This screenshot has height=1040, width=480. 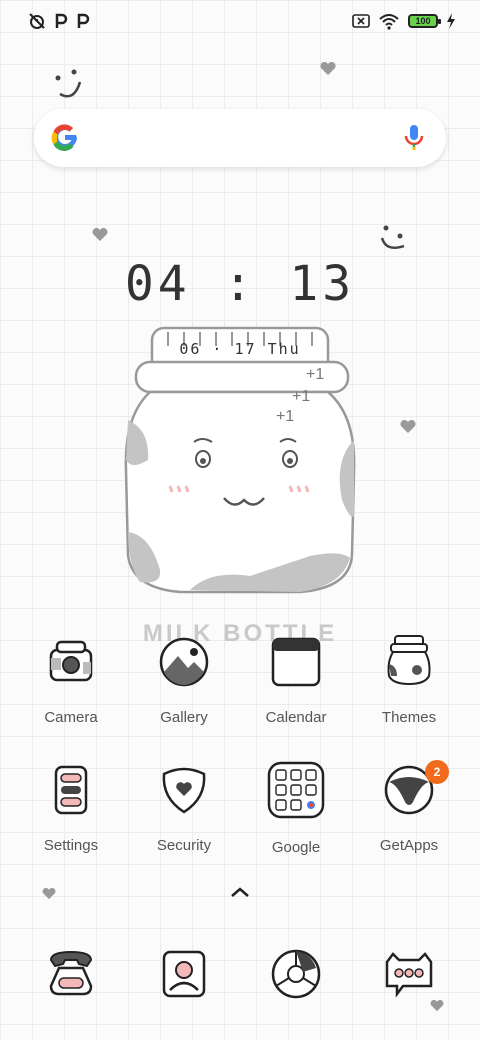 What do you see at coordinates (71, 790) in the screenshot?
I see `settings-icon` at bounding box center [71, 790].